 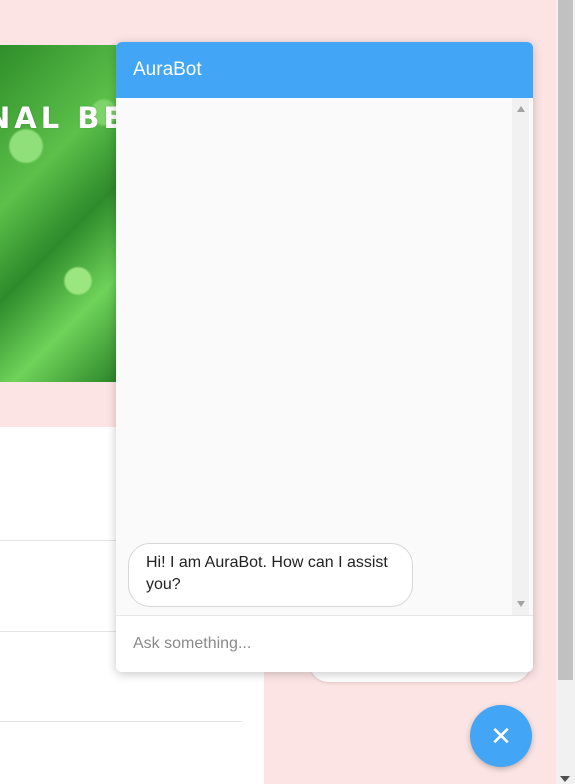 I want to click on bot-message: Hi! I am AuraBot. How can I assist you?, so click(x=270, y=575).